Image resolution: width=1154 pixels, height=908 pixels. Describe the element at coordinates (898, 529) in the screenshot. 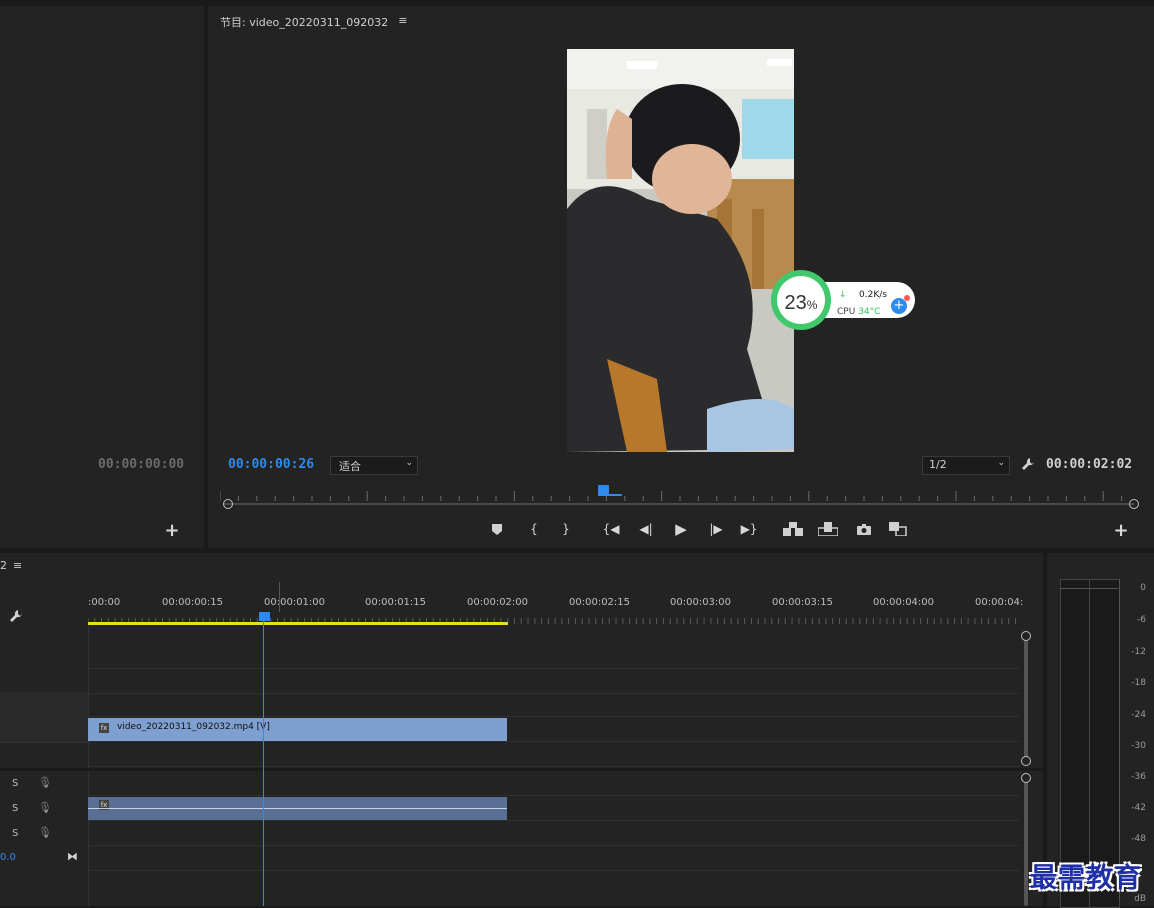

I see `comparison-view-icon` at that location.